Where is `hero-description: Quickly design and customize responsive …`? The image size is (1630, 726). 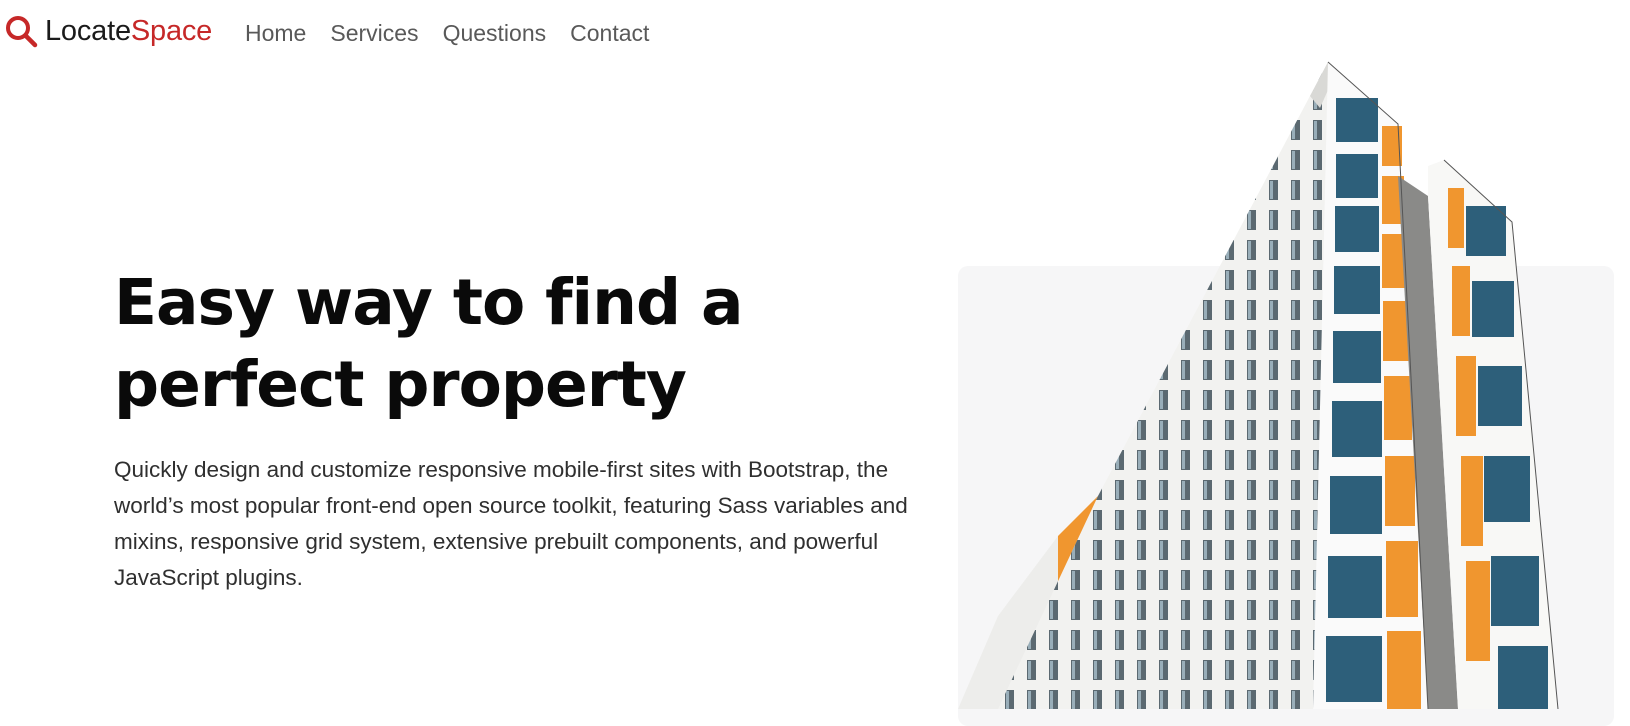
hero-description: Quickly design and customize responsive … is located at coordinates (511, 523).